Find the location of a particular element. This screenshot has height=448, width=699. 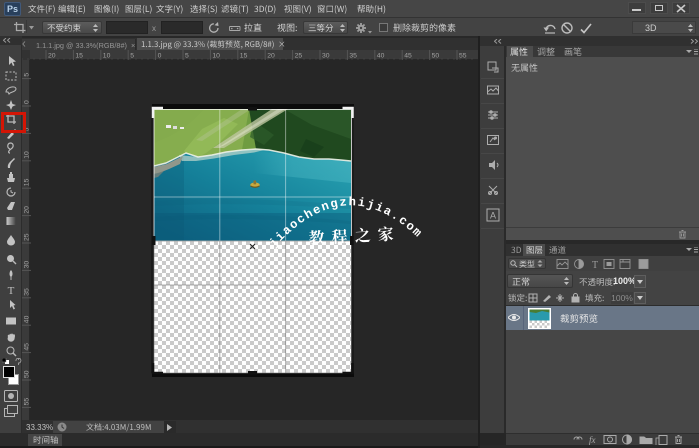

svg-text: A is located at coordinates (493, 216).